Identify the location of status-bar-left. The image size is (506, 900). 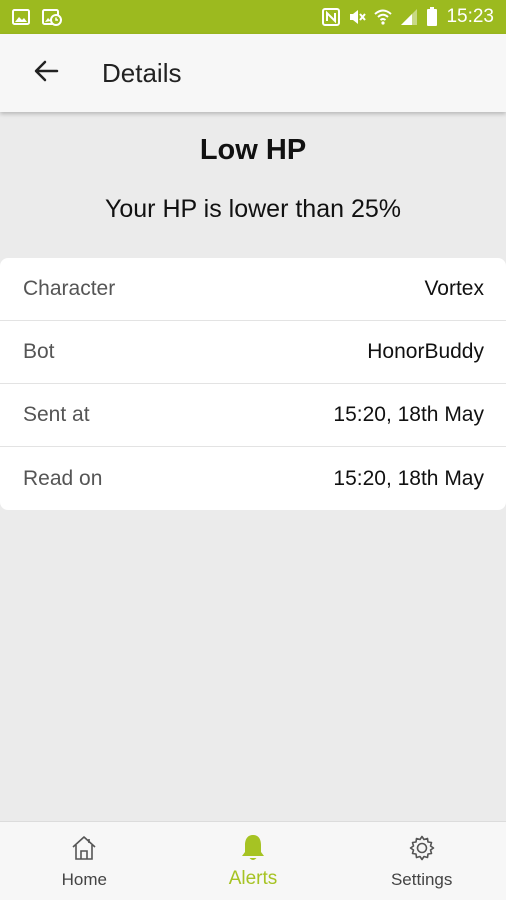
(37, 17).